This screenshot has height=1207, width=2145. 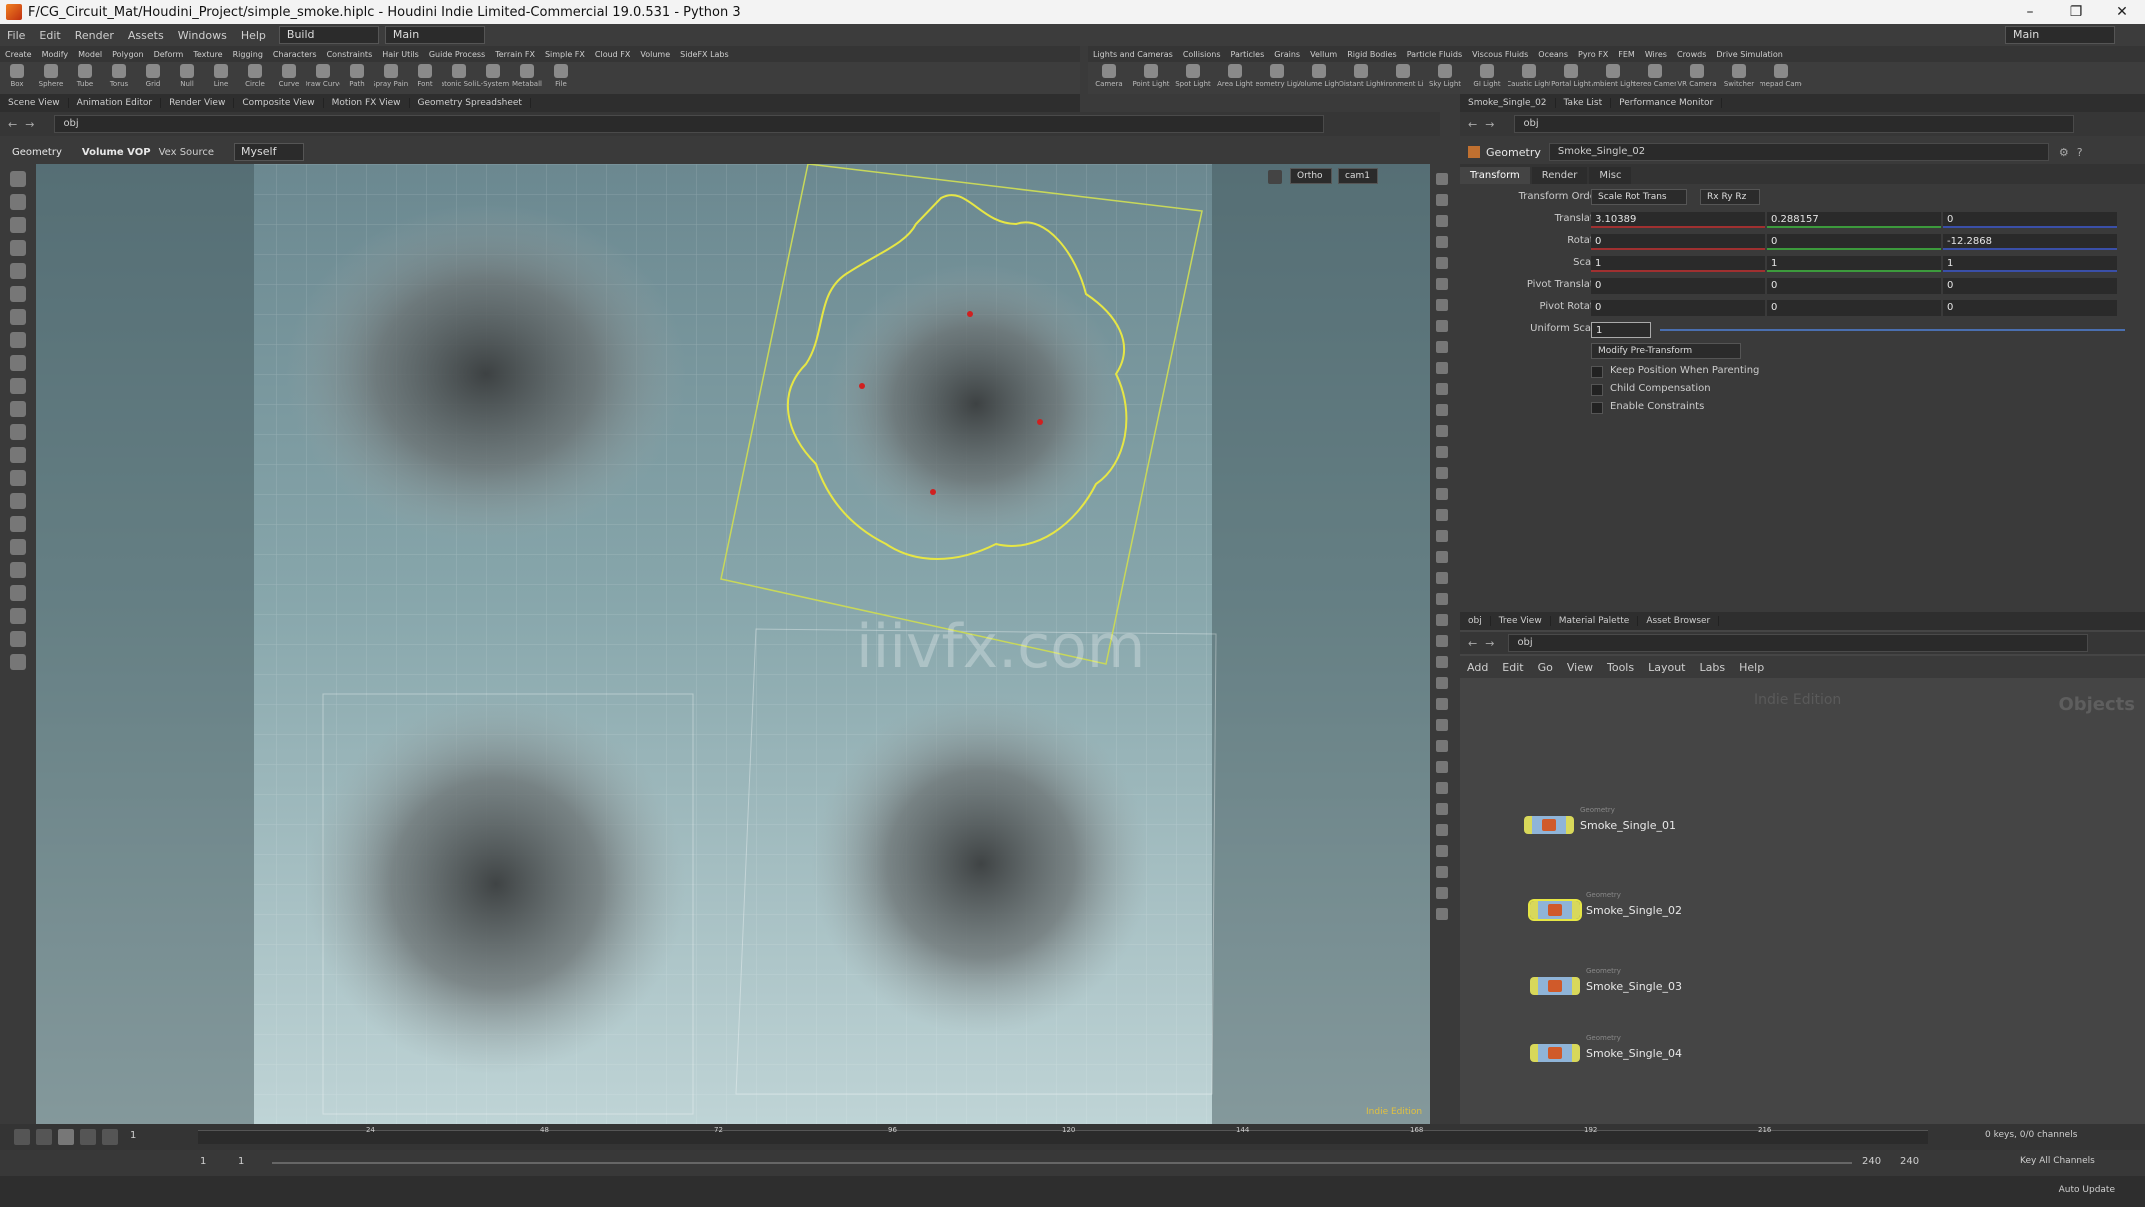 What do you see at coordinates (187, 78) in the screenshot?
I see `shelf-tool-null: Null` at bounding box center [187, 78].